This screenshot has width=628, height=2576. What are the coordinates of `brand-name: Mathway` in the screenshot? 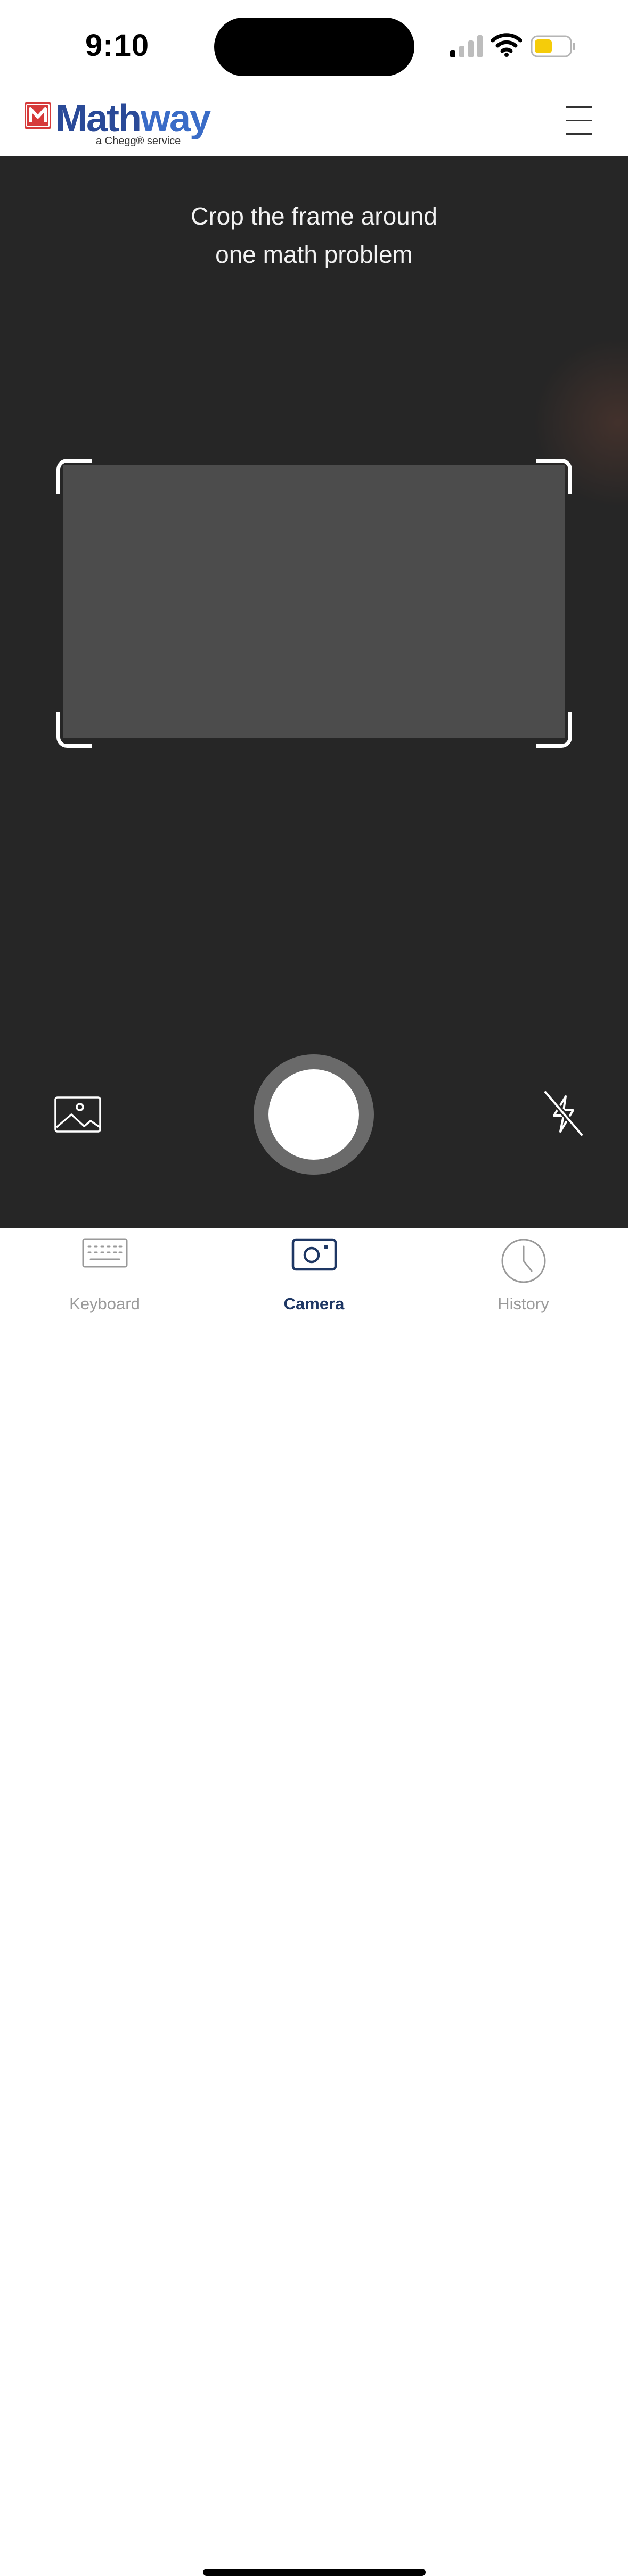 It's located at (133, 118).